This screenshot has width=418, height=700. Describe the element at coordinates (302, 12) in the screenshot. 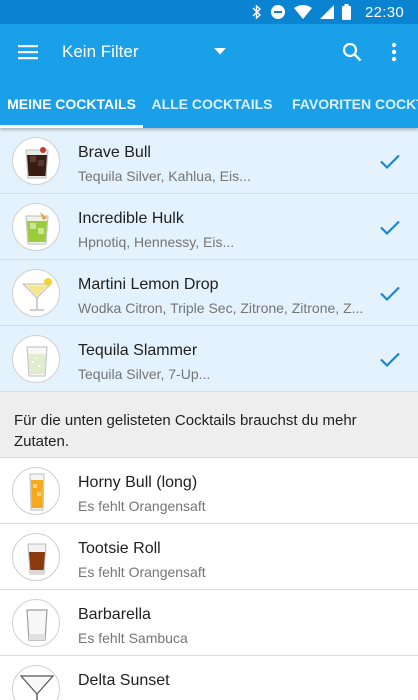

I see `wifi-icon` at that location.